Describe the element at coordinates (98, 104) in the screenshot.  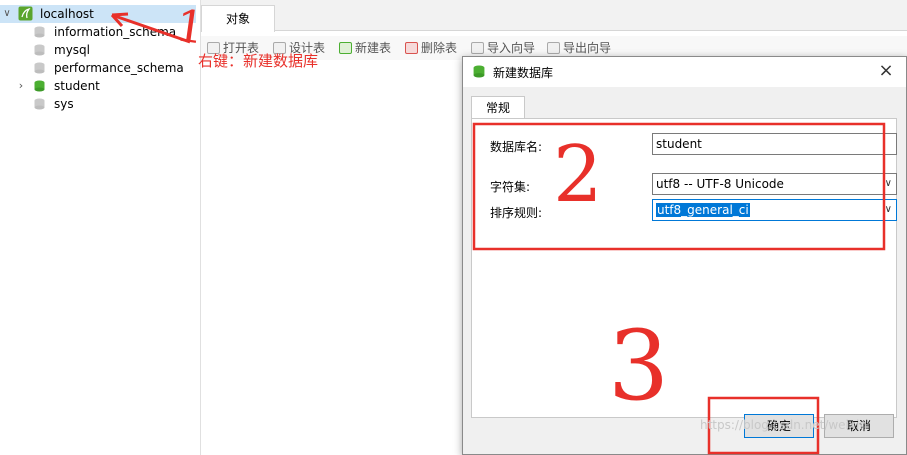
I see `tree-item-database: sys` at that location.